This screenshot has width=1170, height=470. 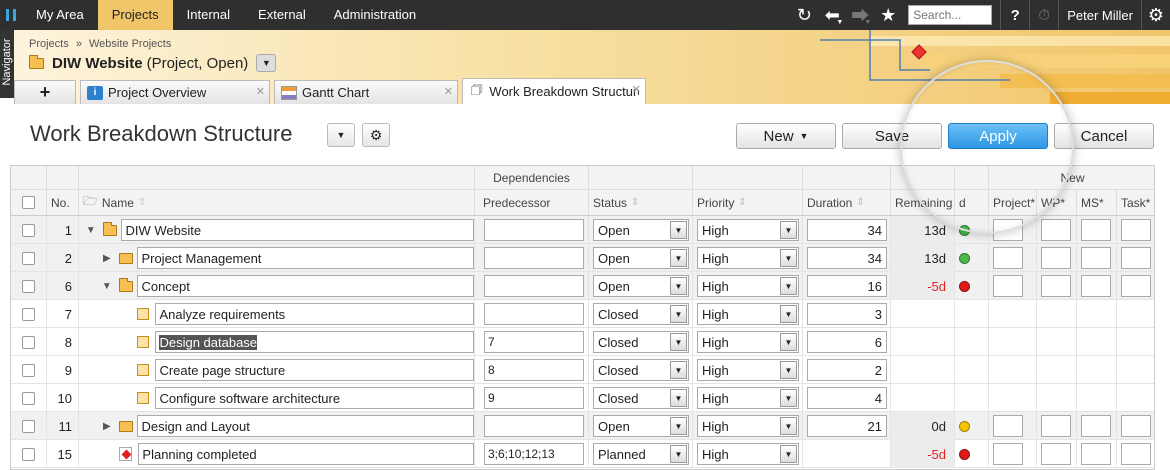 What do you see at coordinates (888, 15) in the screenshot?
I see `favorites-star-icon: ★` at bounding box center [888, 15].